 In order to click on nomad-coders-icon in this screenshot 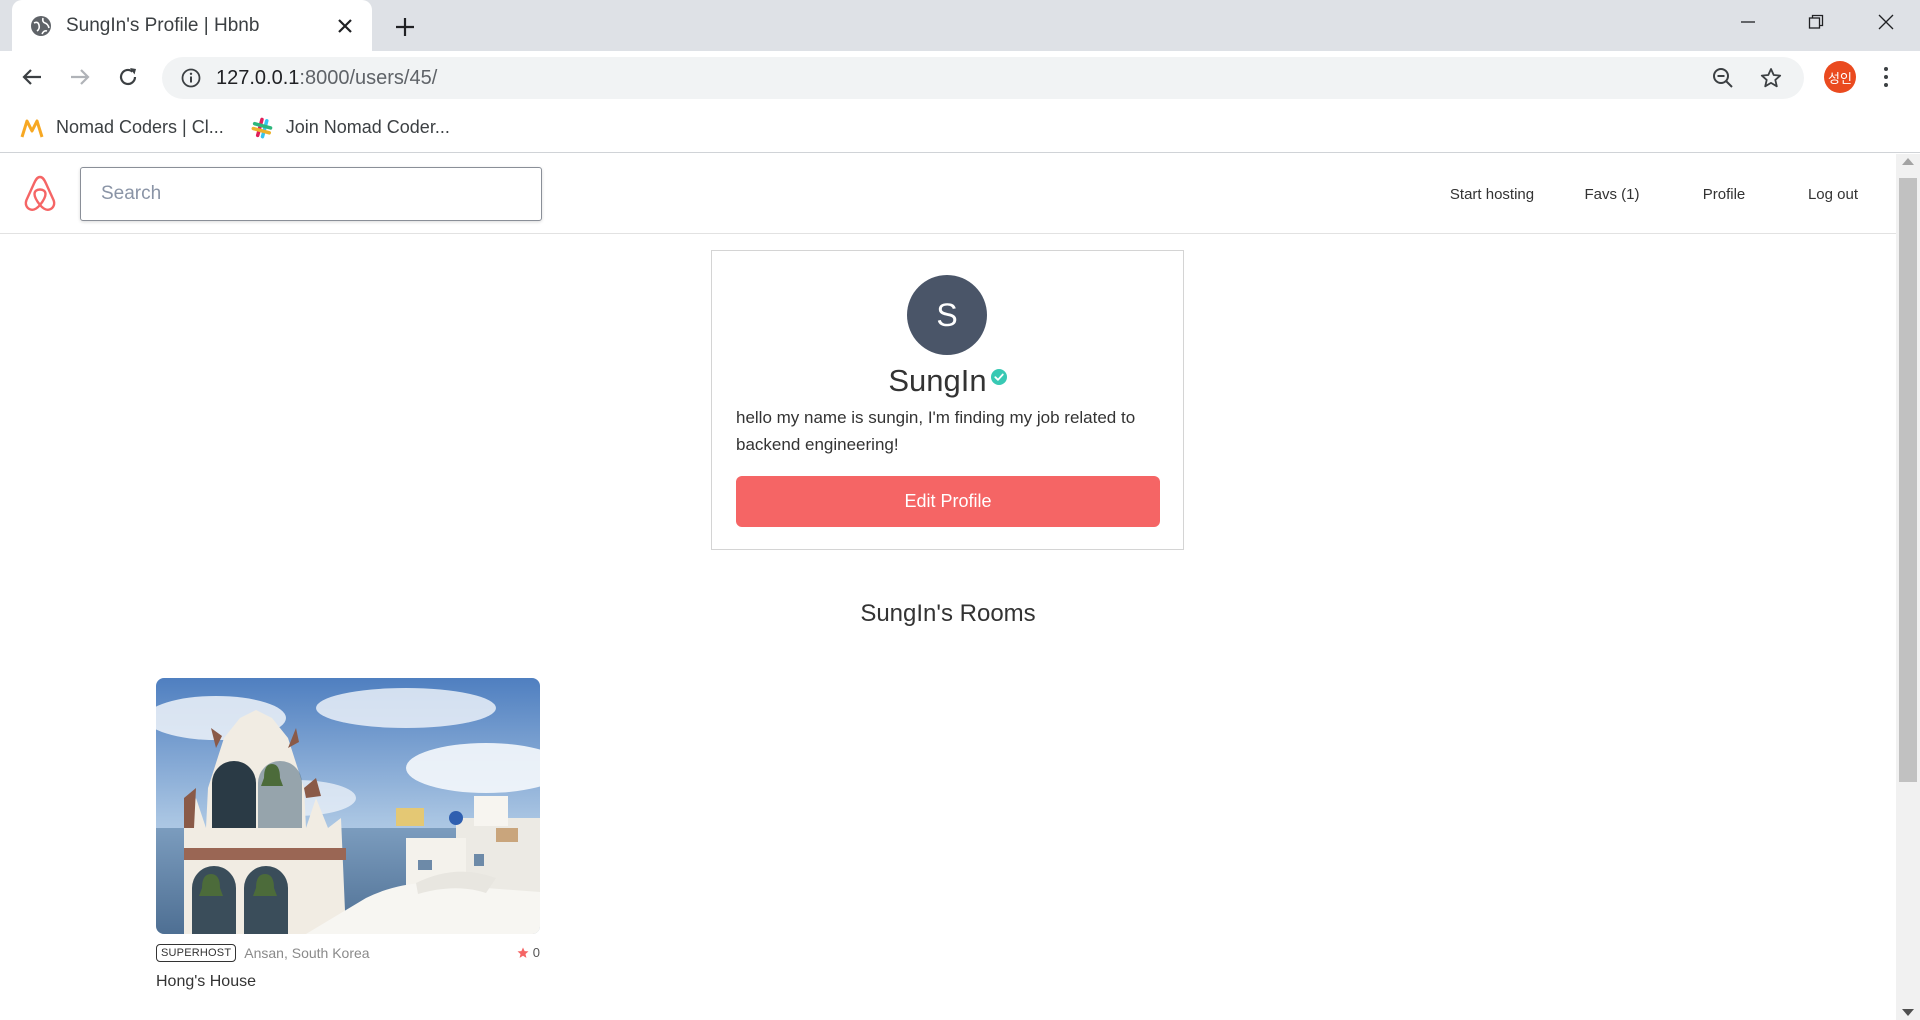, I will do `click(32, 128)`.